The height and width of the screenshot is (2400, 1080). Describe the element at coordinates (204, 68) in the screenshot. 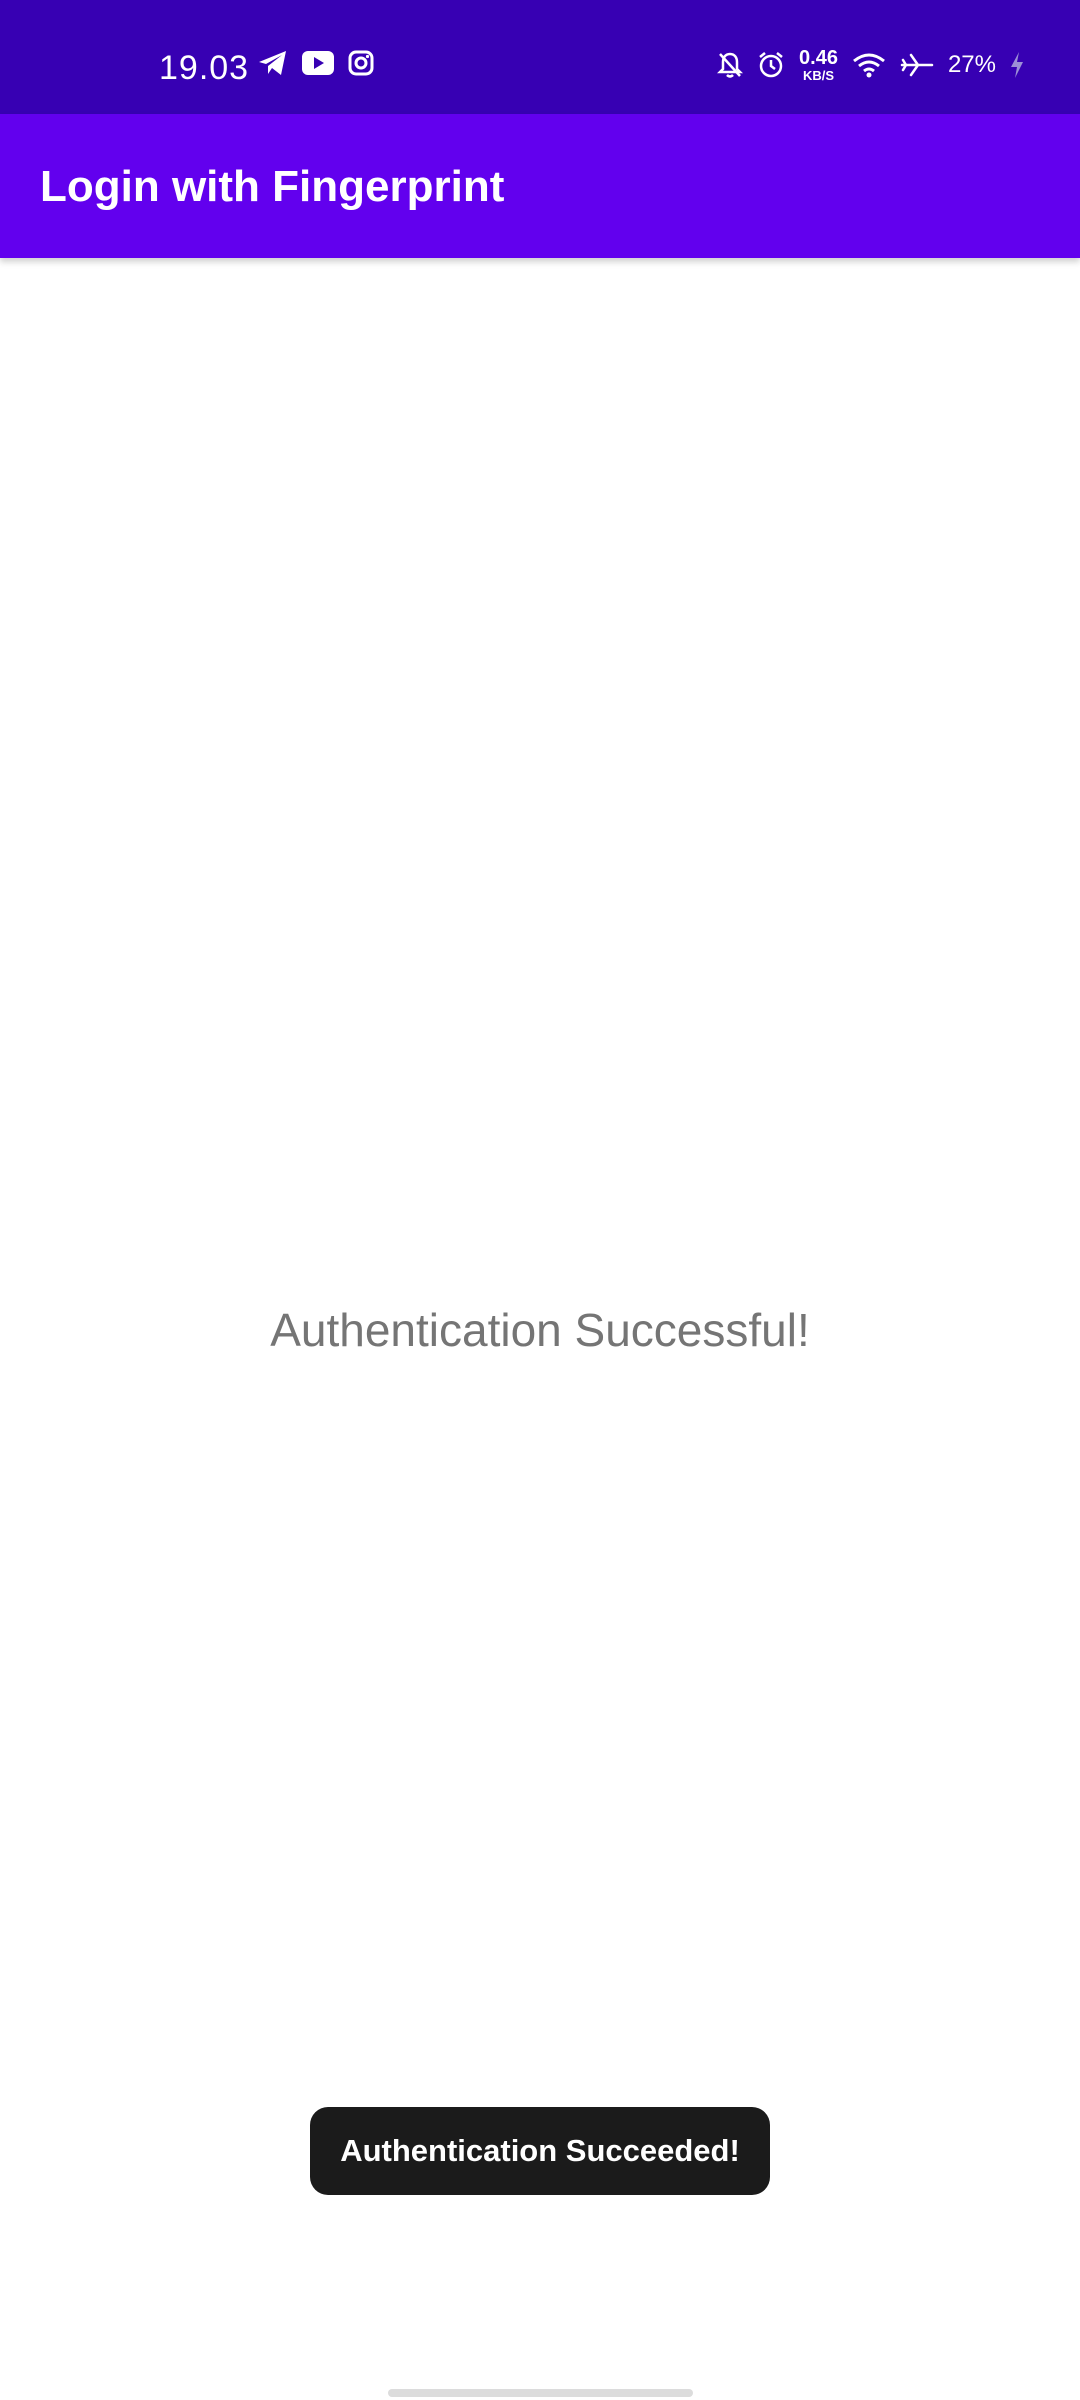

I see `status-time: 19.03` at that location.